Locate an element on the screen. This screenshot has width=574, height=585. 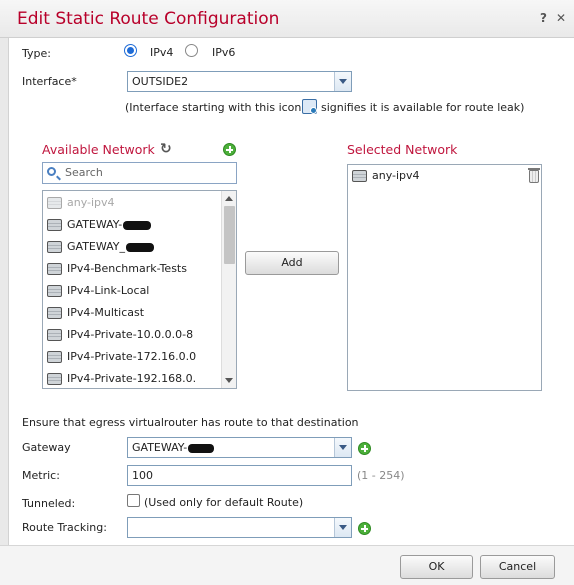
close-icon: ✕ is located at coordinates (561, 18).